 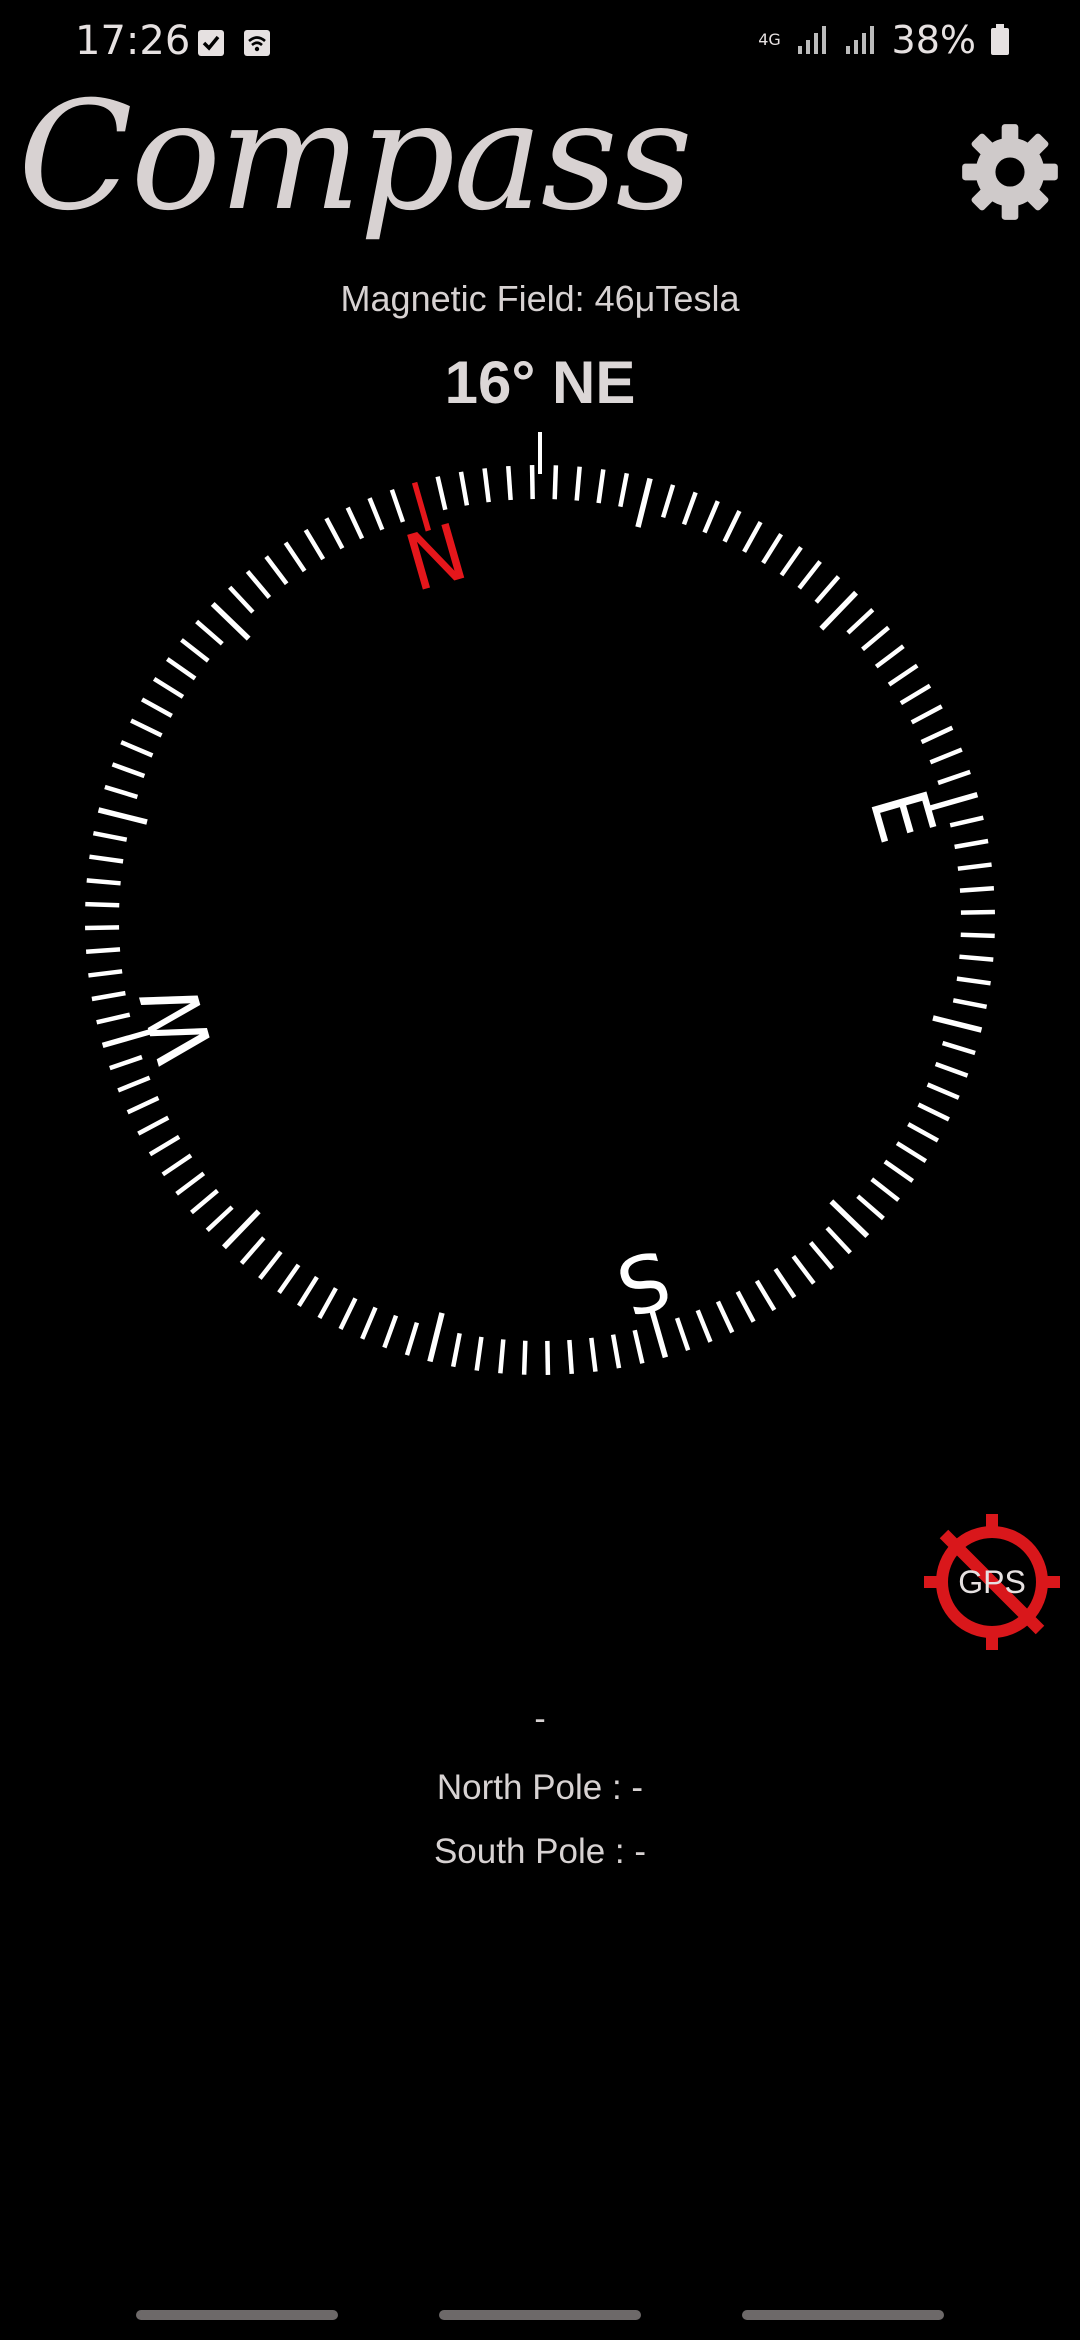 What do you see at coordinates (179, 1023) in the screenshot?
I see `cardinal-west: W` at bounding box center [179, 1023].